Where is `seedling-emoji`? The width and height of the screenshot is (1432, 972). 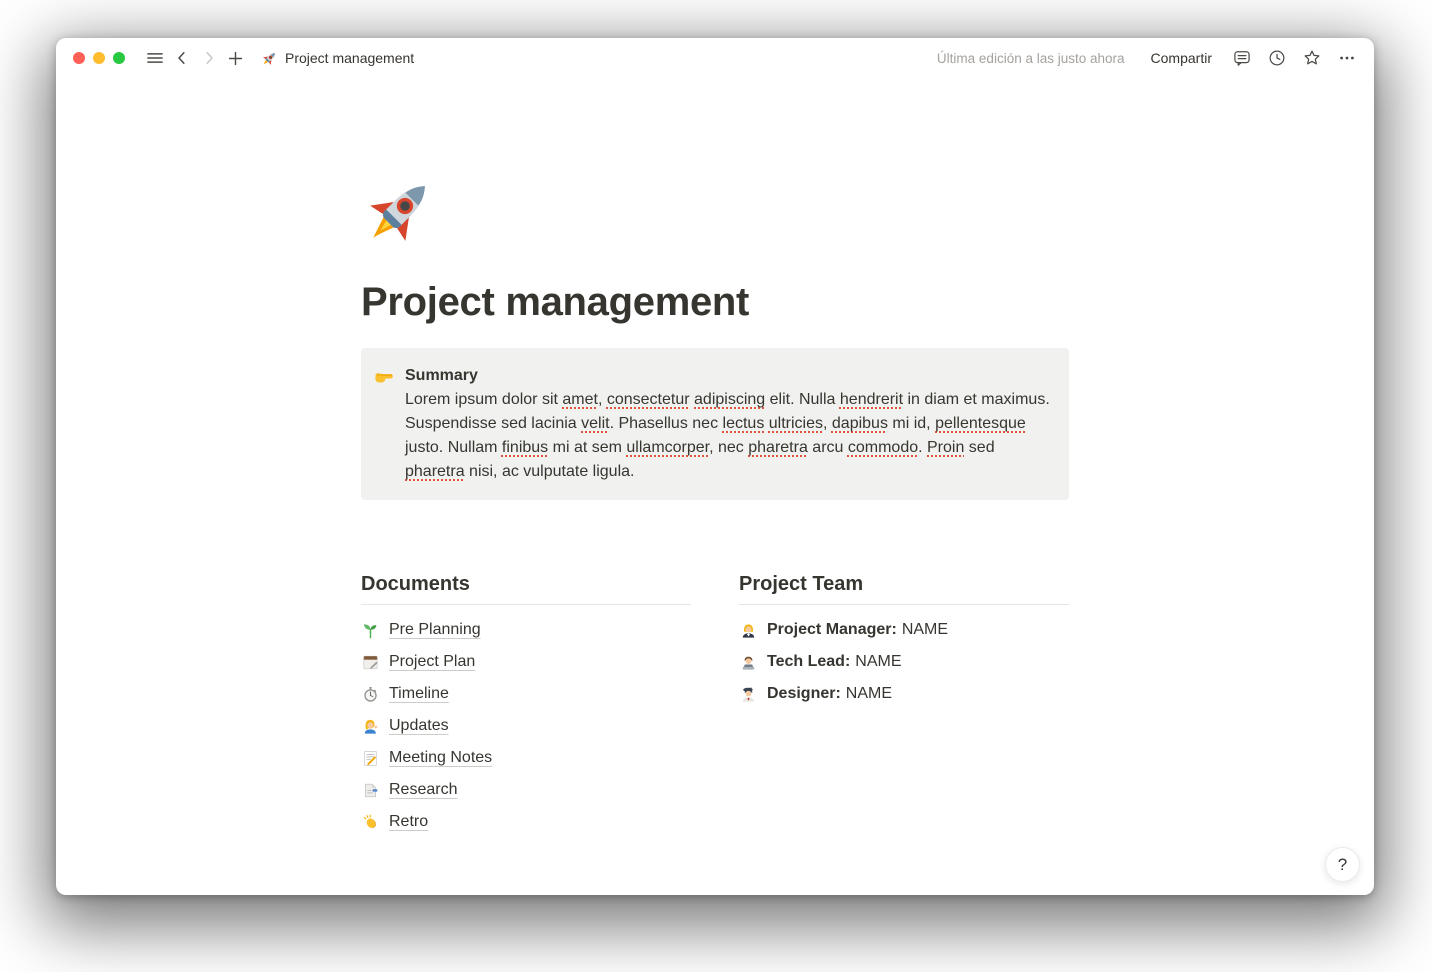
seedling-emoji is located at coordinates (370, 630).